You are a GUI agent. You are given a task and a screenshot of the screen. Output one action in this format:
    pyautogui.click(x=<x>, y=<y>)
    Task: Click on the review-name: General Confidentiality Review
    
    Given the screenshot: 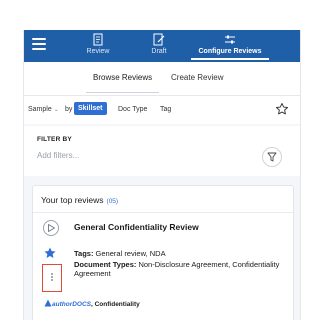 What is the action you would take?
    pyautogui.click(x=136, y=227)
    